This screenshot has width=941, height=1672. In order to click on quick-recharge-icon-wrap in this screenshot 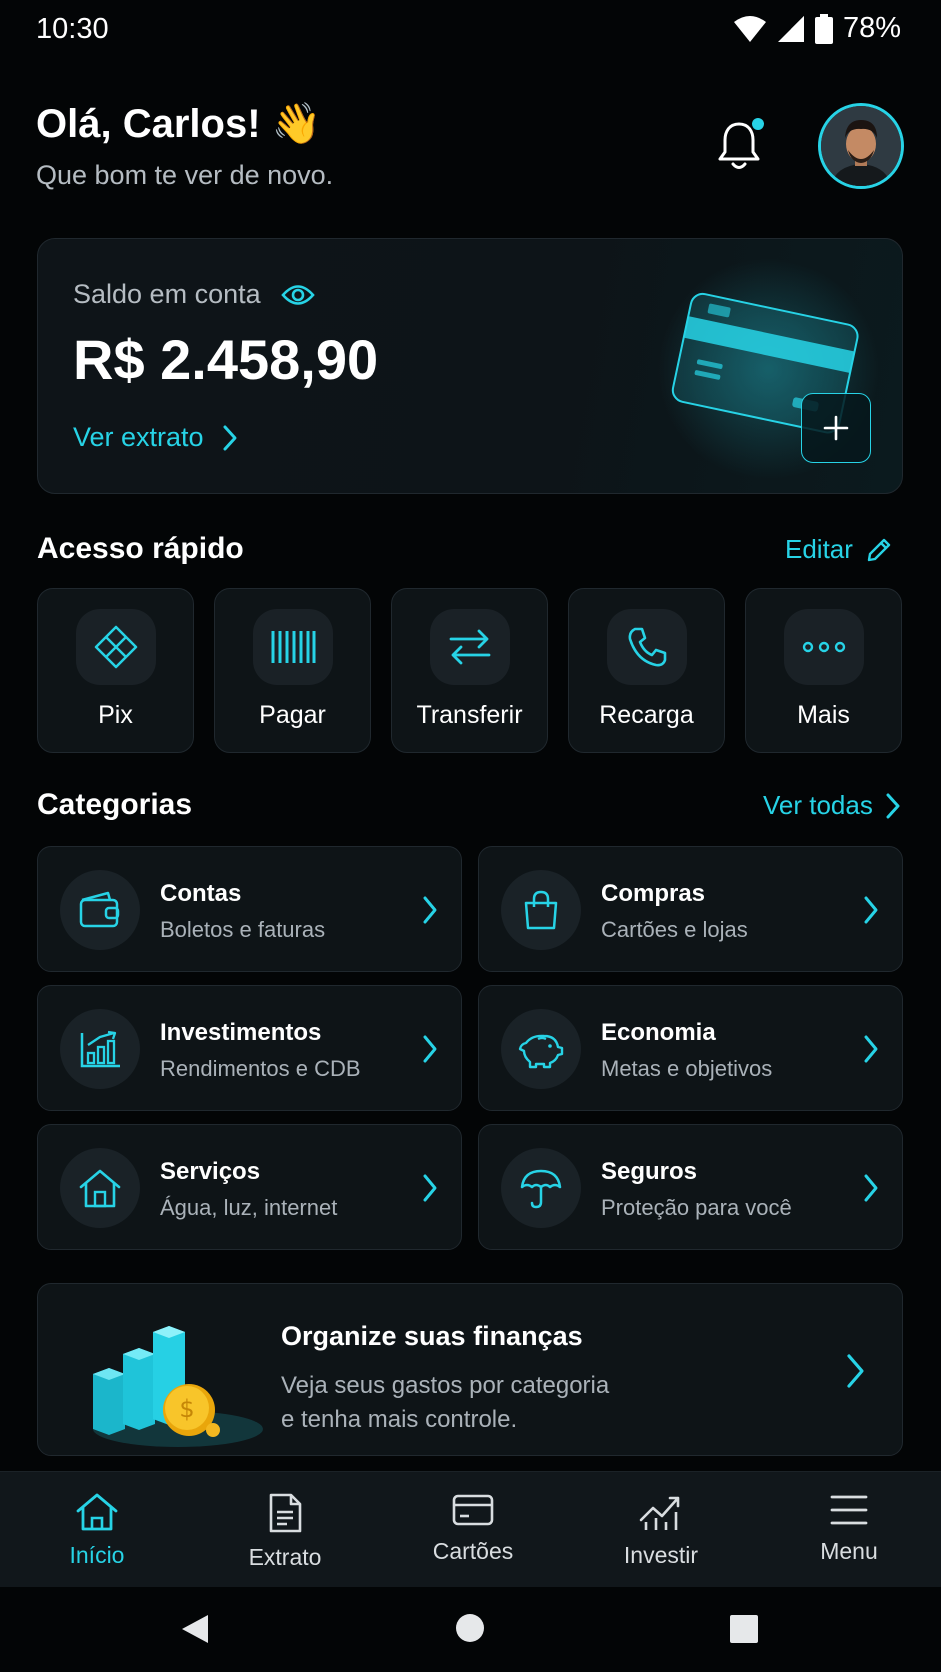, I will do `click(647, 647)`.